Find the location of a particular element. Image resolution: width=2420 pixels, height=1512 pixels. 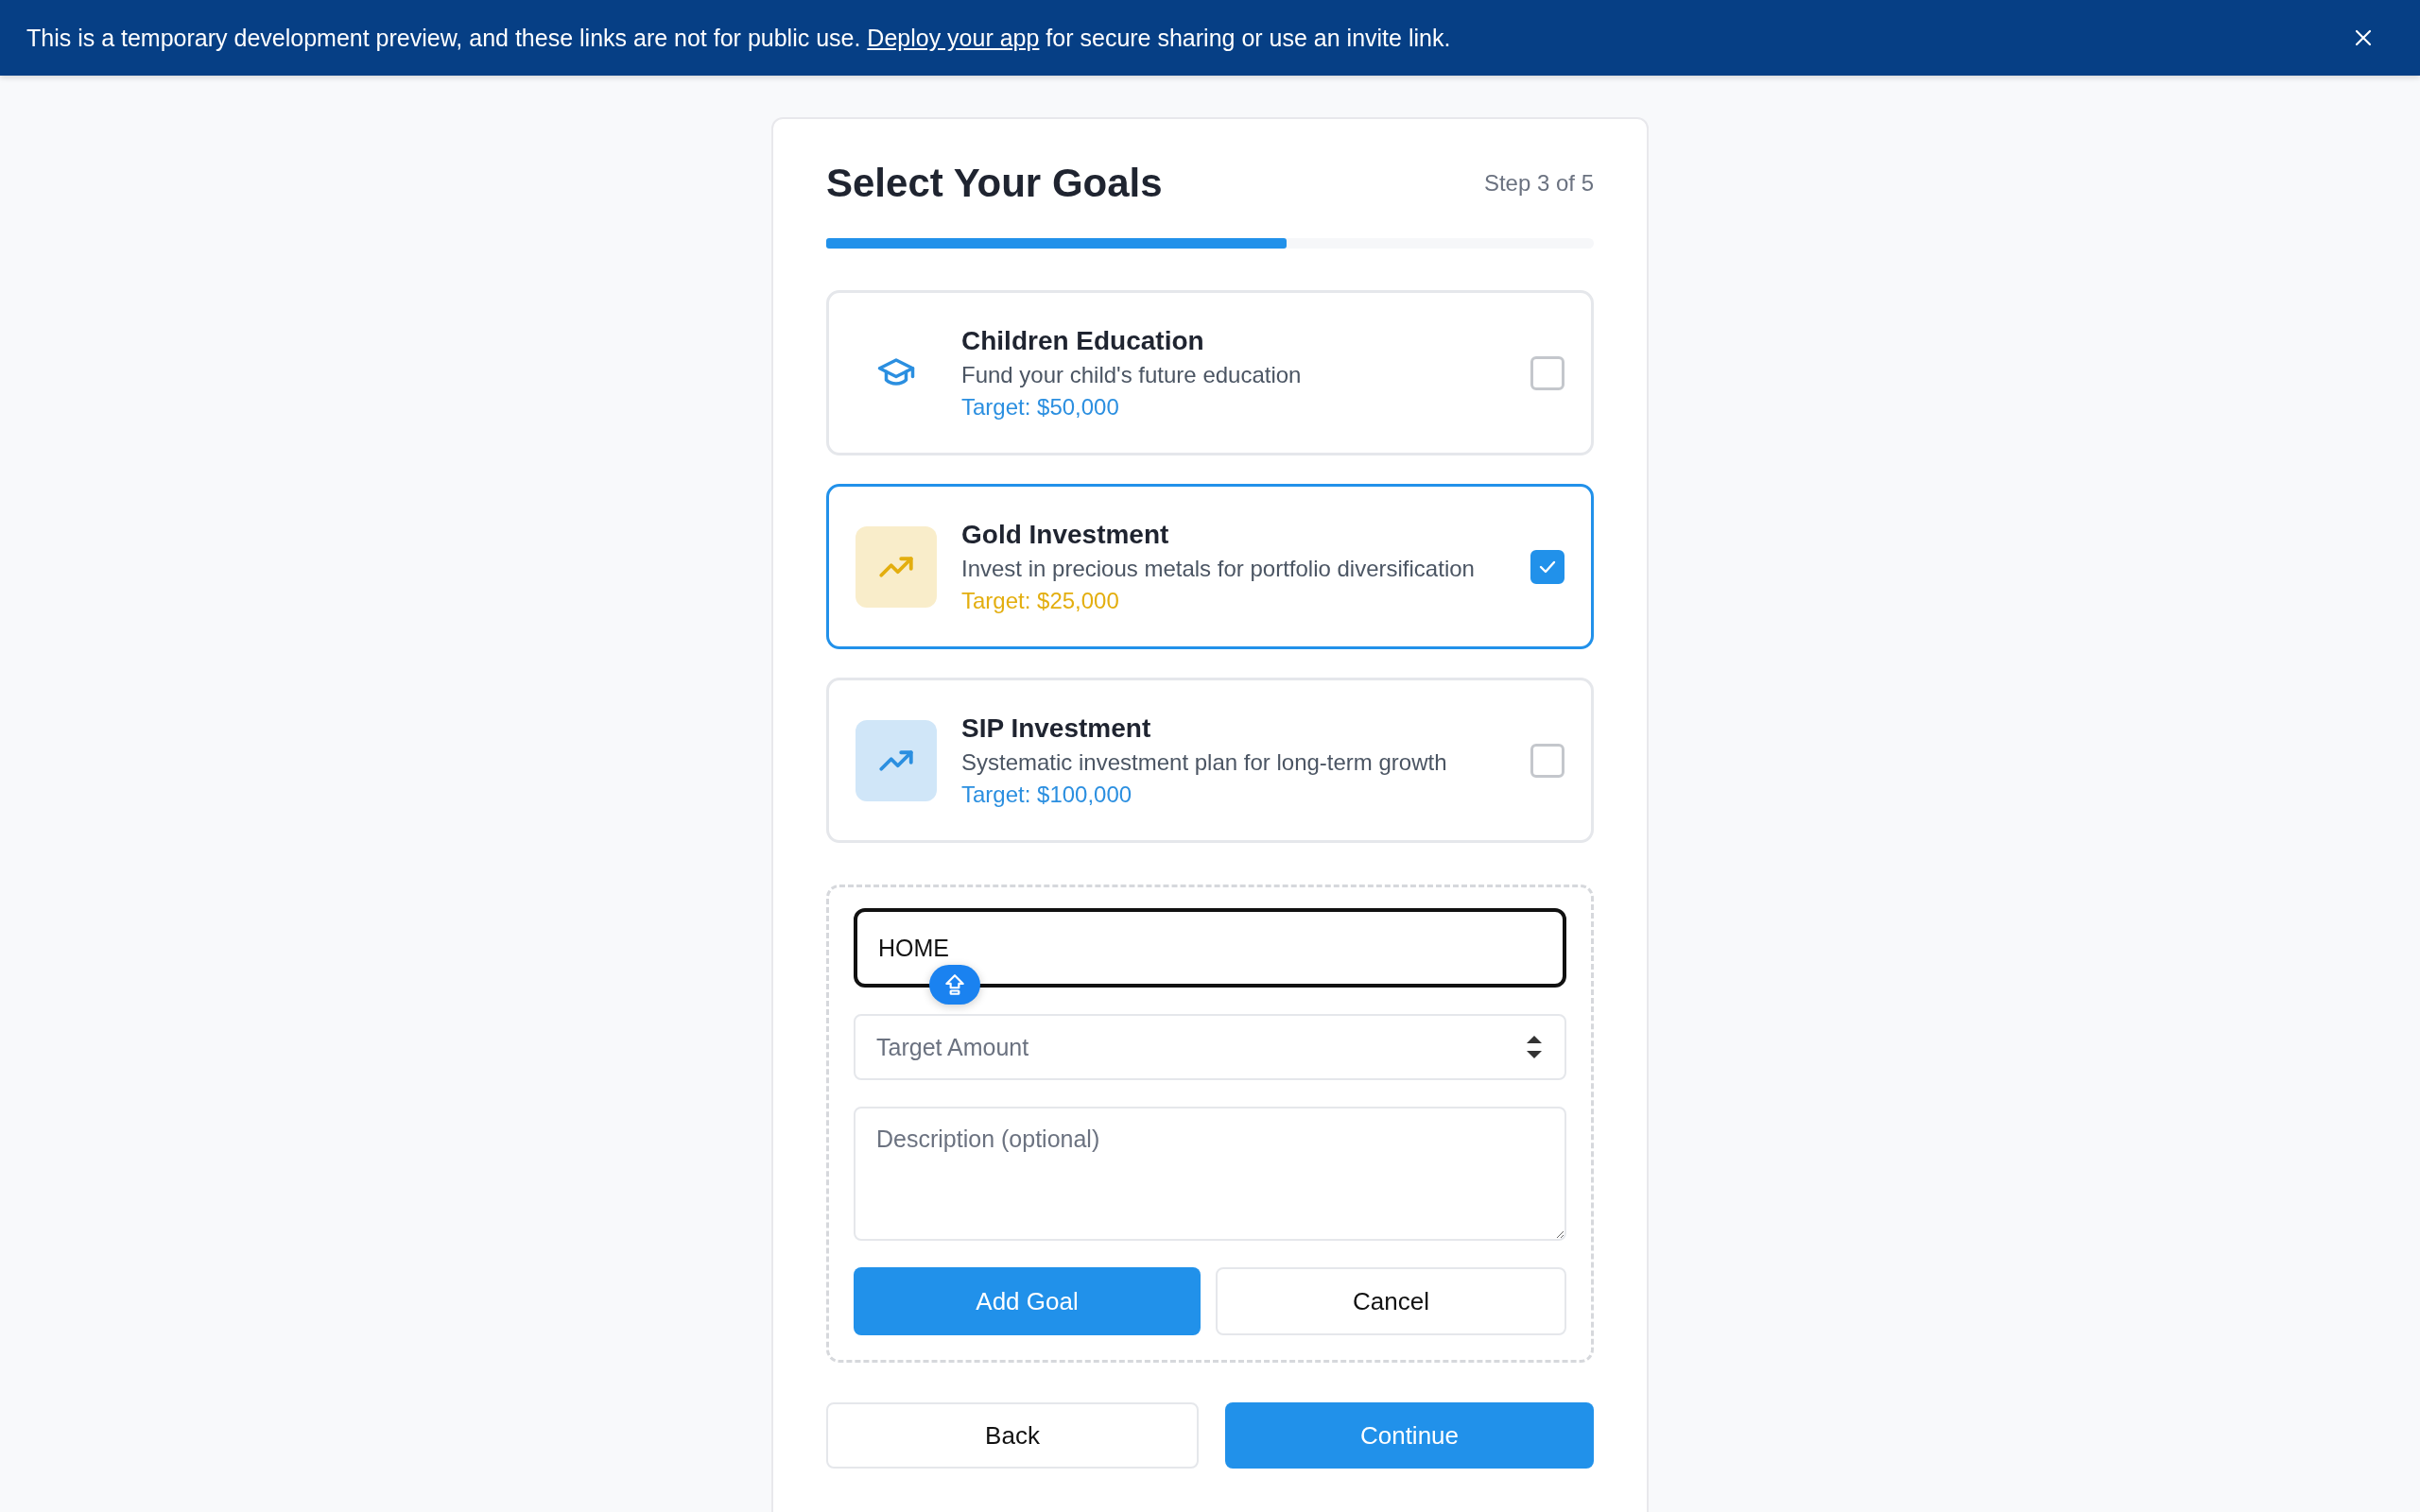

goal-description: Fund your child's future education is located at coordinates (1132, 374).